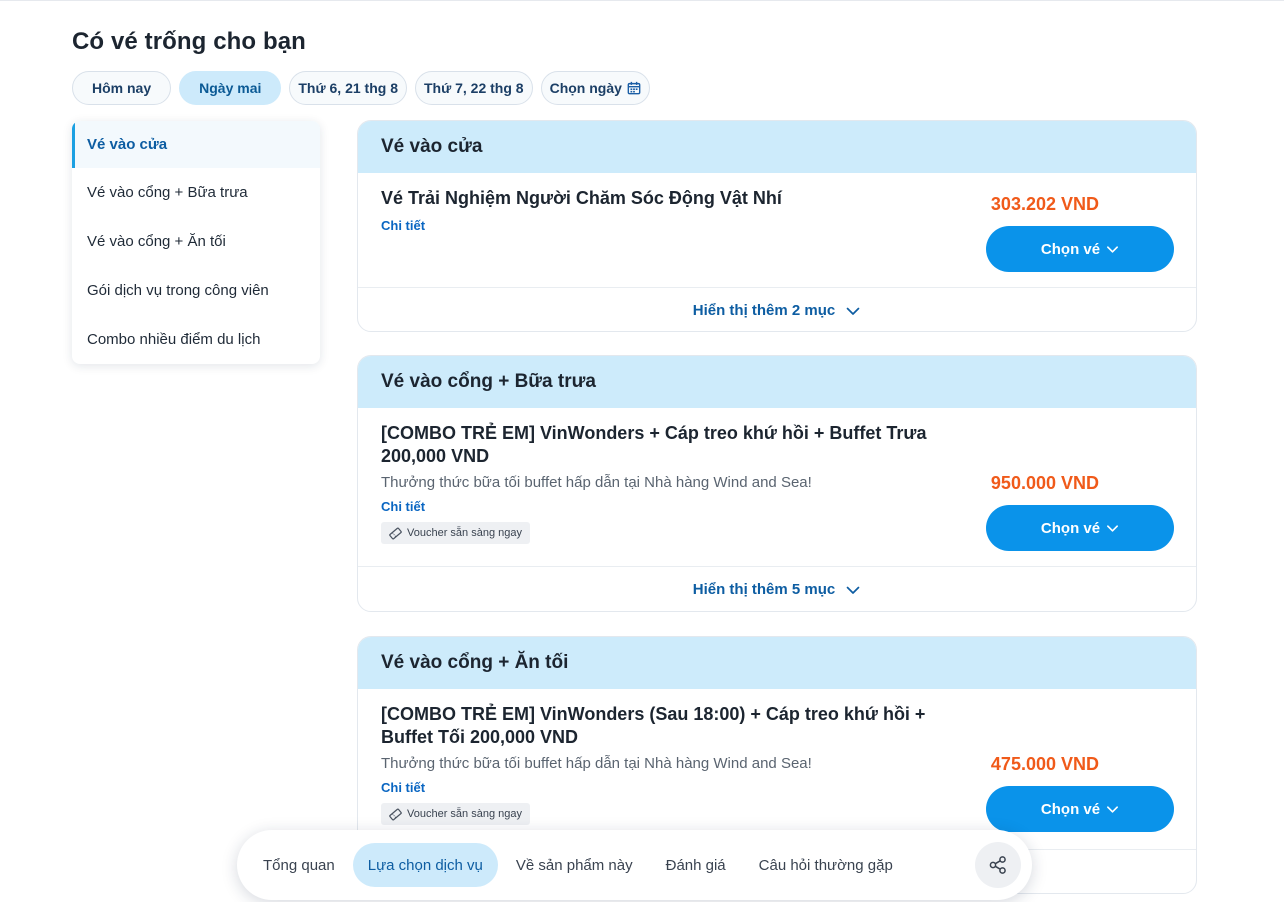  I want to click on ticket-price: 475.000 VND, so click(1044, 764).